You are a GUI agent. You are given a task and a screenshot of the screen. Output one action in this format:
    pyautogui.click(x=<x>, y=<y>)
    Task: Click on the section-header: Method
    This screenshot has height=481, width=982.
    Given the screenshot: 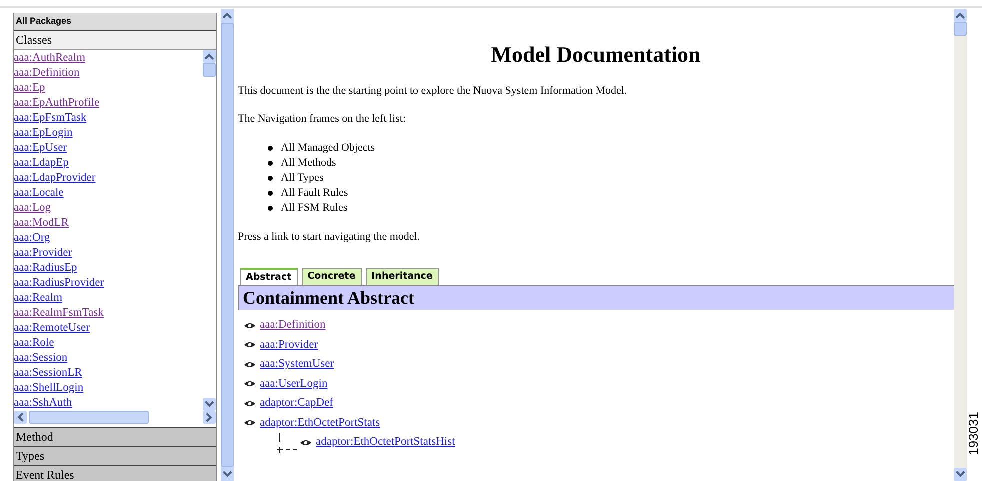 What is the action you would take?
    pyautogui.click(x=115, y=437)
    